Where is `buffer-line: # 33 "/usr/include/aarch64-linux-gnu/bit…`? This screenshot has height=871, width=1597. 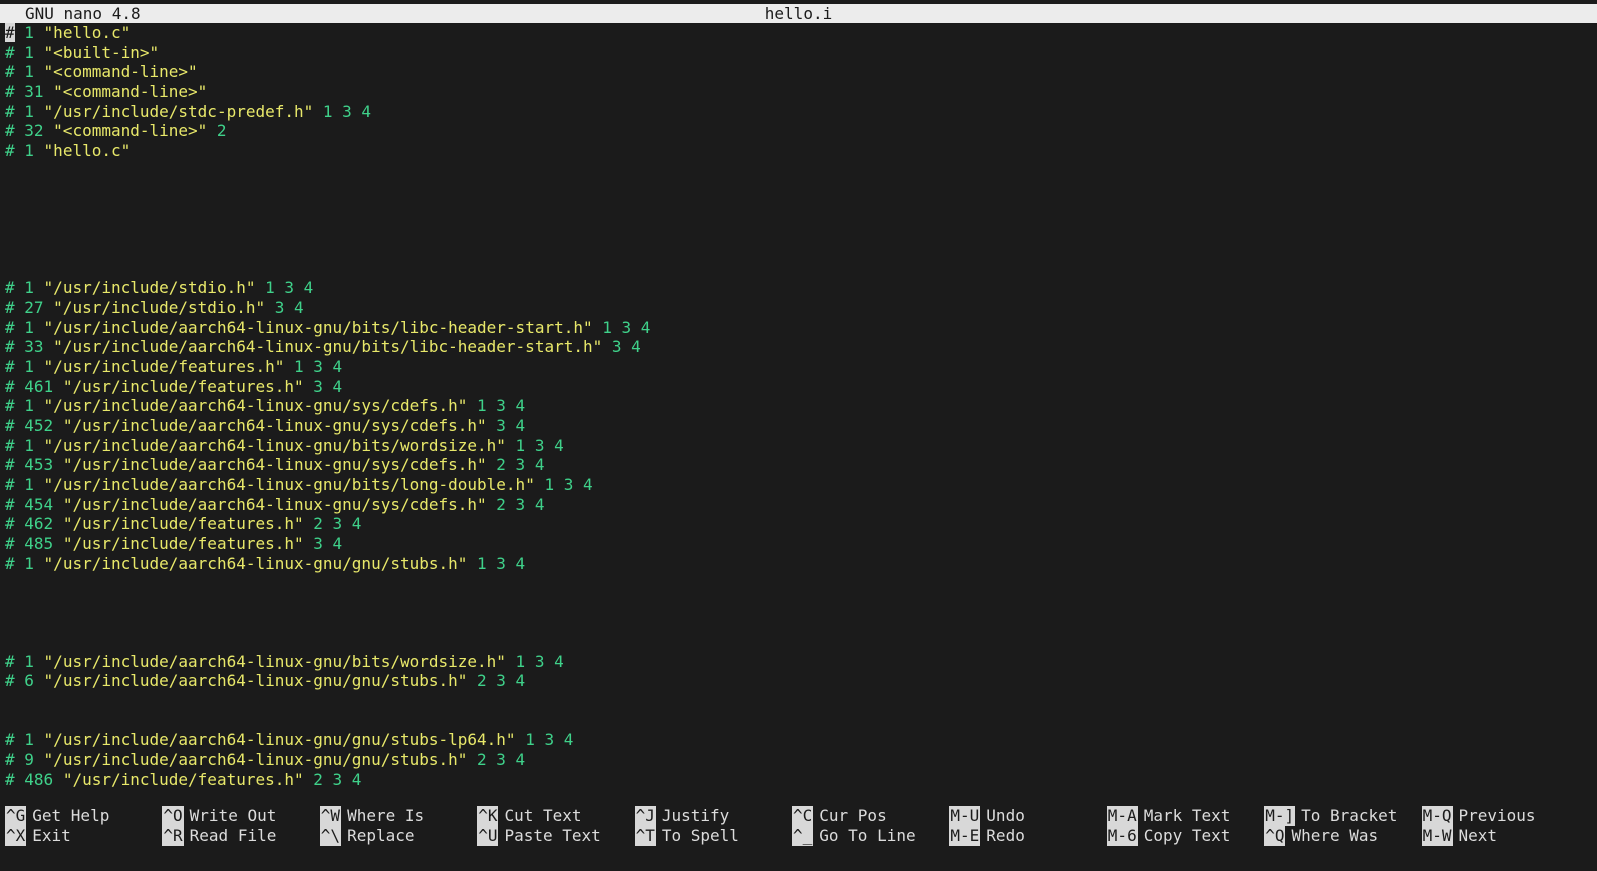 buffer-line: # 33 "/usr/include/aarch64-linux-gnu/bit… is located at coordinates (323, 347).